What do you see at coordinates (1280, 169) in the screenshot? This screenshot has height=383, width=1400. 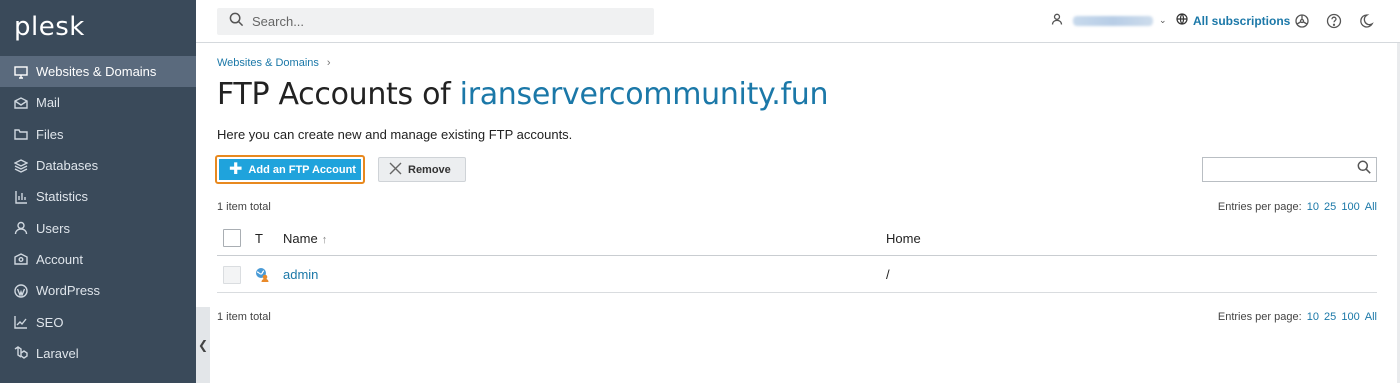 I see `list-search-input` at bounding box center [1280, 169].